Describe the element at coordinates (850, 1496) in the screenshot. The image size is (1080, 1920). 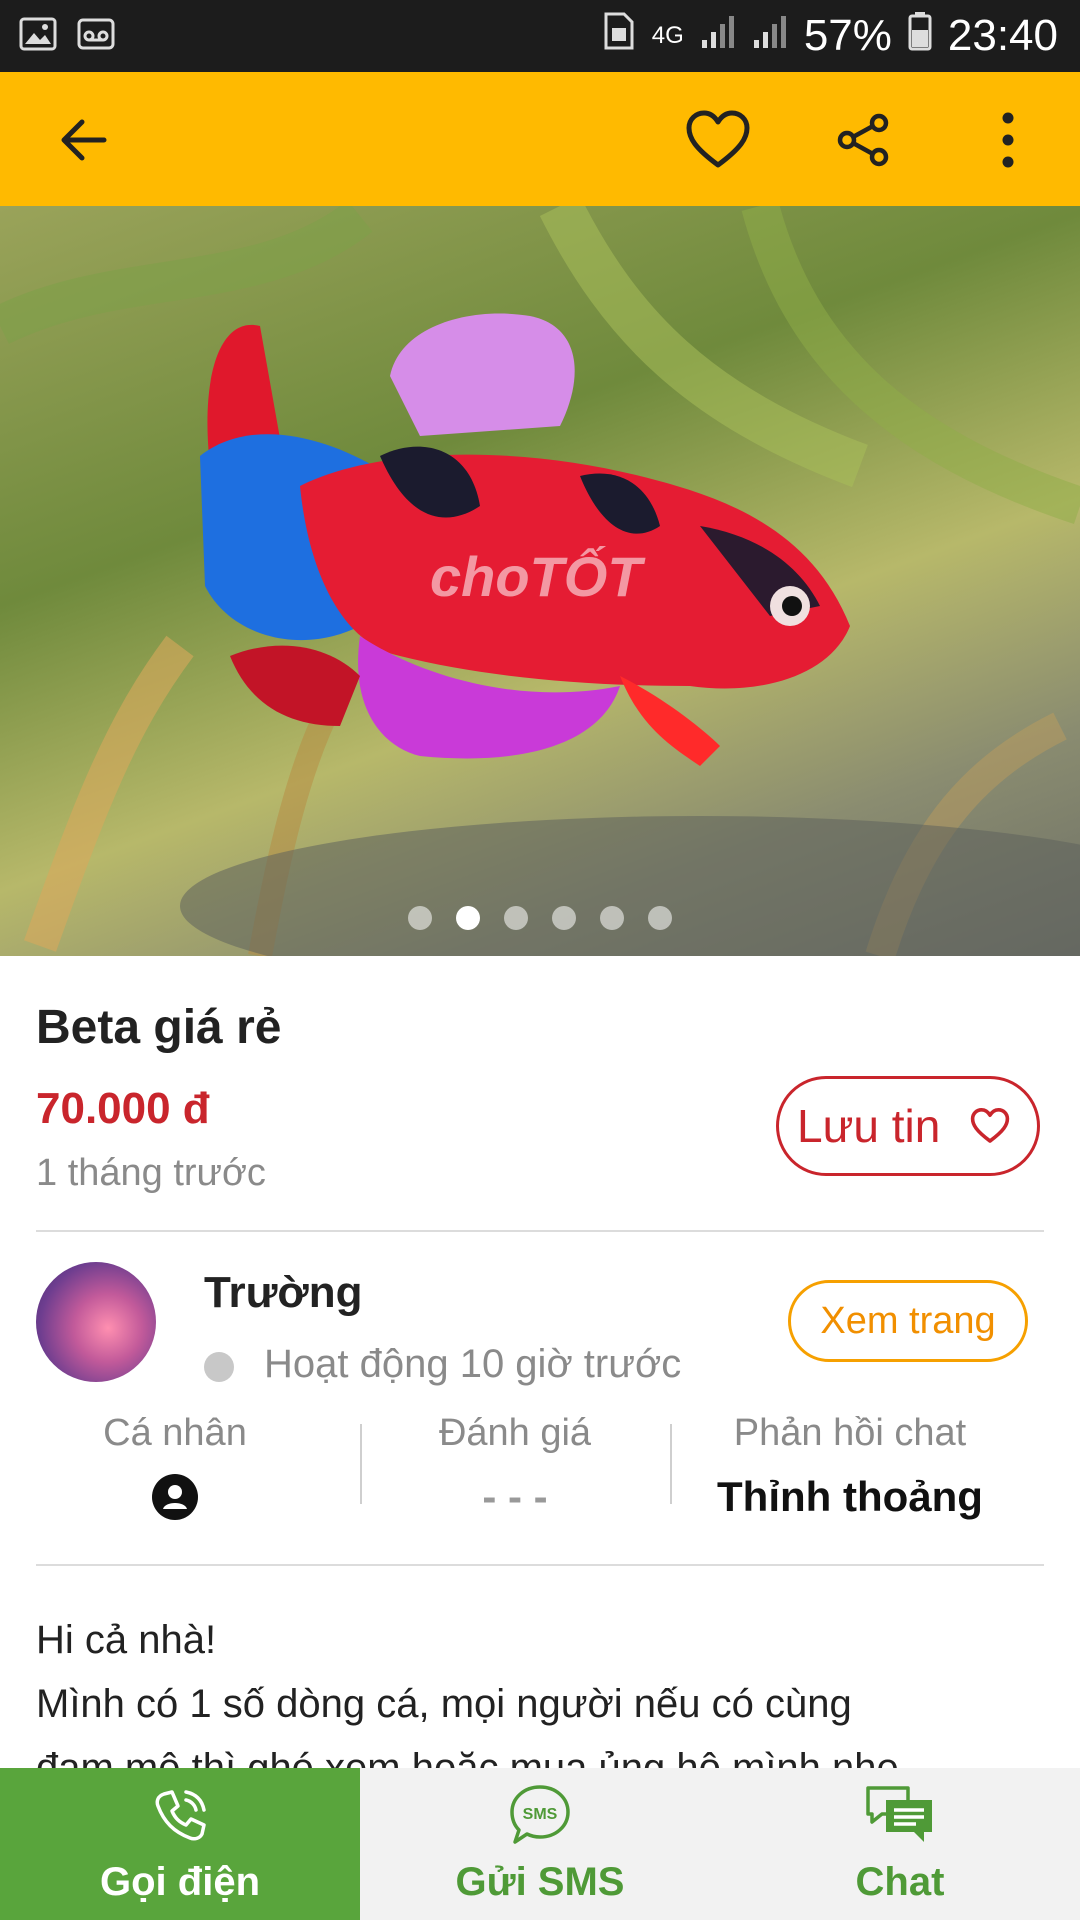
I see `stat-value: Thỉnh thoảng` at that location.